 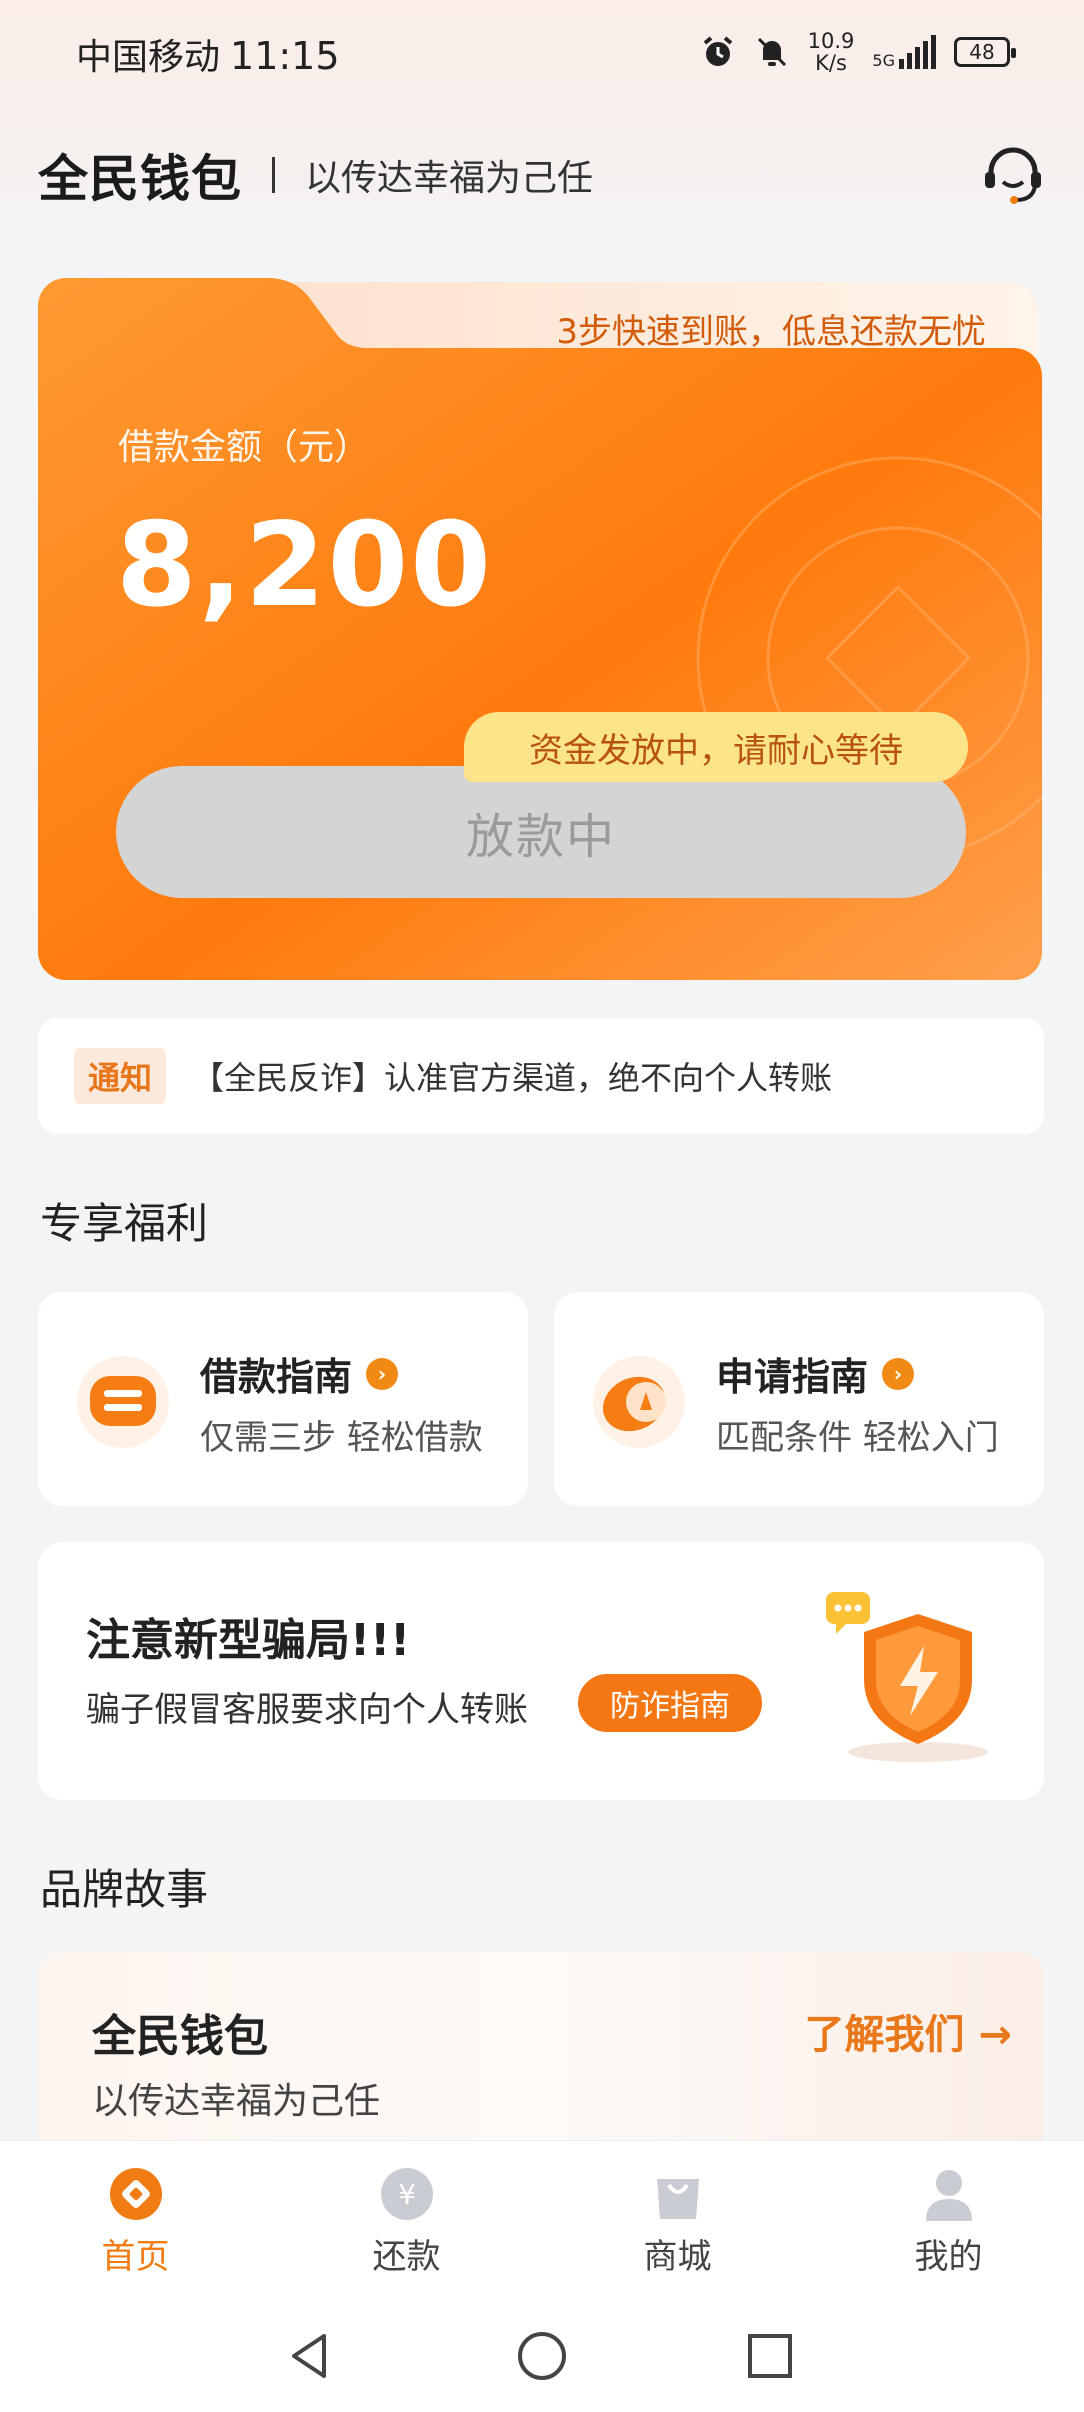 What do you see at coordinates (883, 60) in the screenshot?
I see `signal-label: 5G` at bounding box center [883, 60].